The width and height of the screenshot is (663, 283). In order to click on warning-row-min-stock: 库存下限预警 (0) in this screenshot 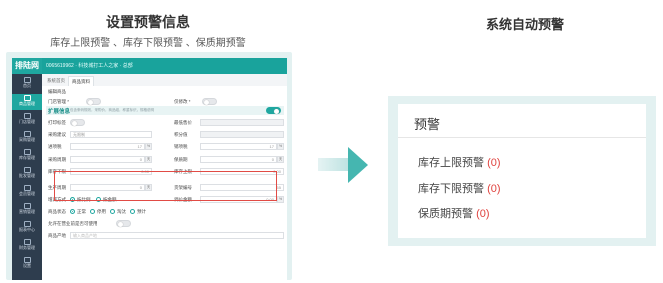, I will do `click(459, 188)`.